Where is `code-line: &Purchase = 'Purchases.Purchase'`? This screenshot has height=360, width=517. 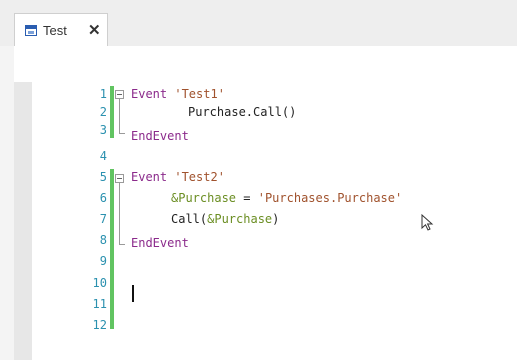 code-line: &Purchase = 'Purchases.Purchase' is located at coordinates (286, 198).